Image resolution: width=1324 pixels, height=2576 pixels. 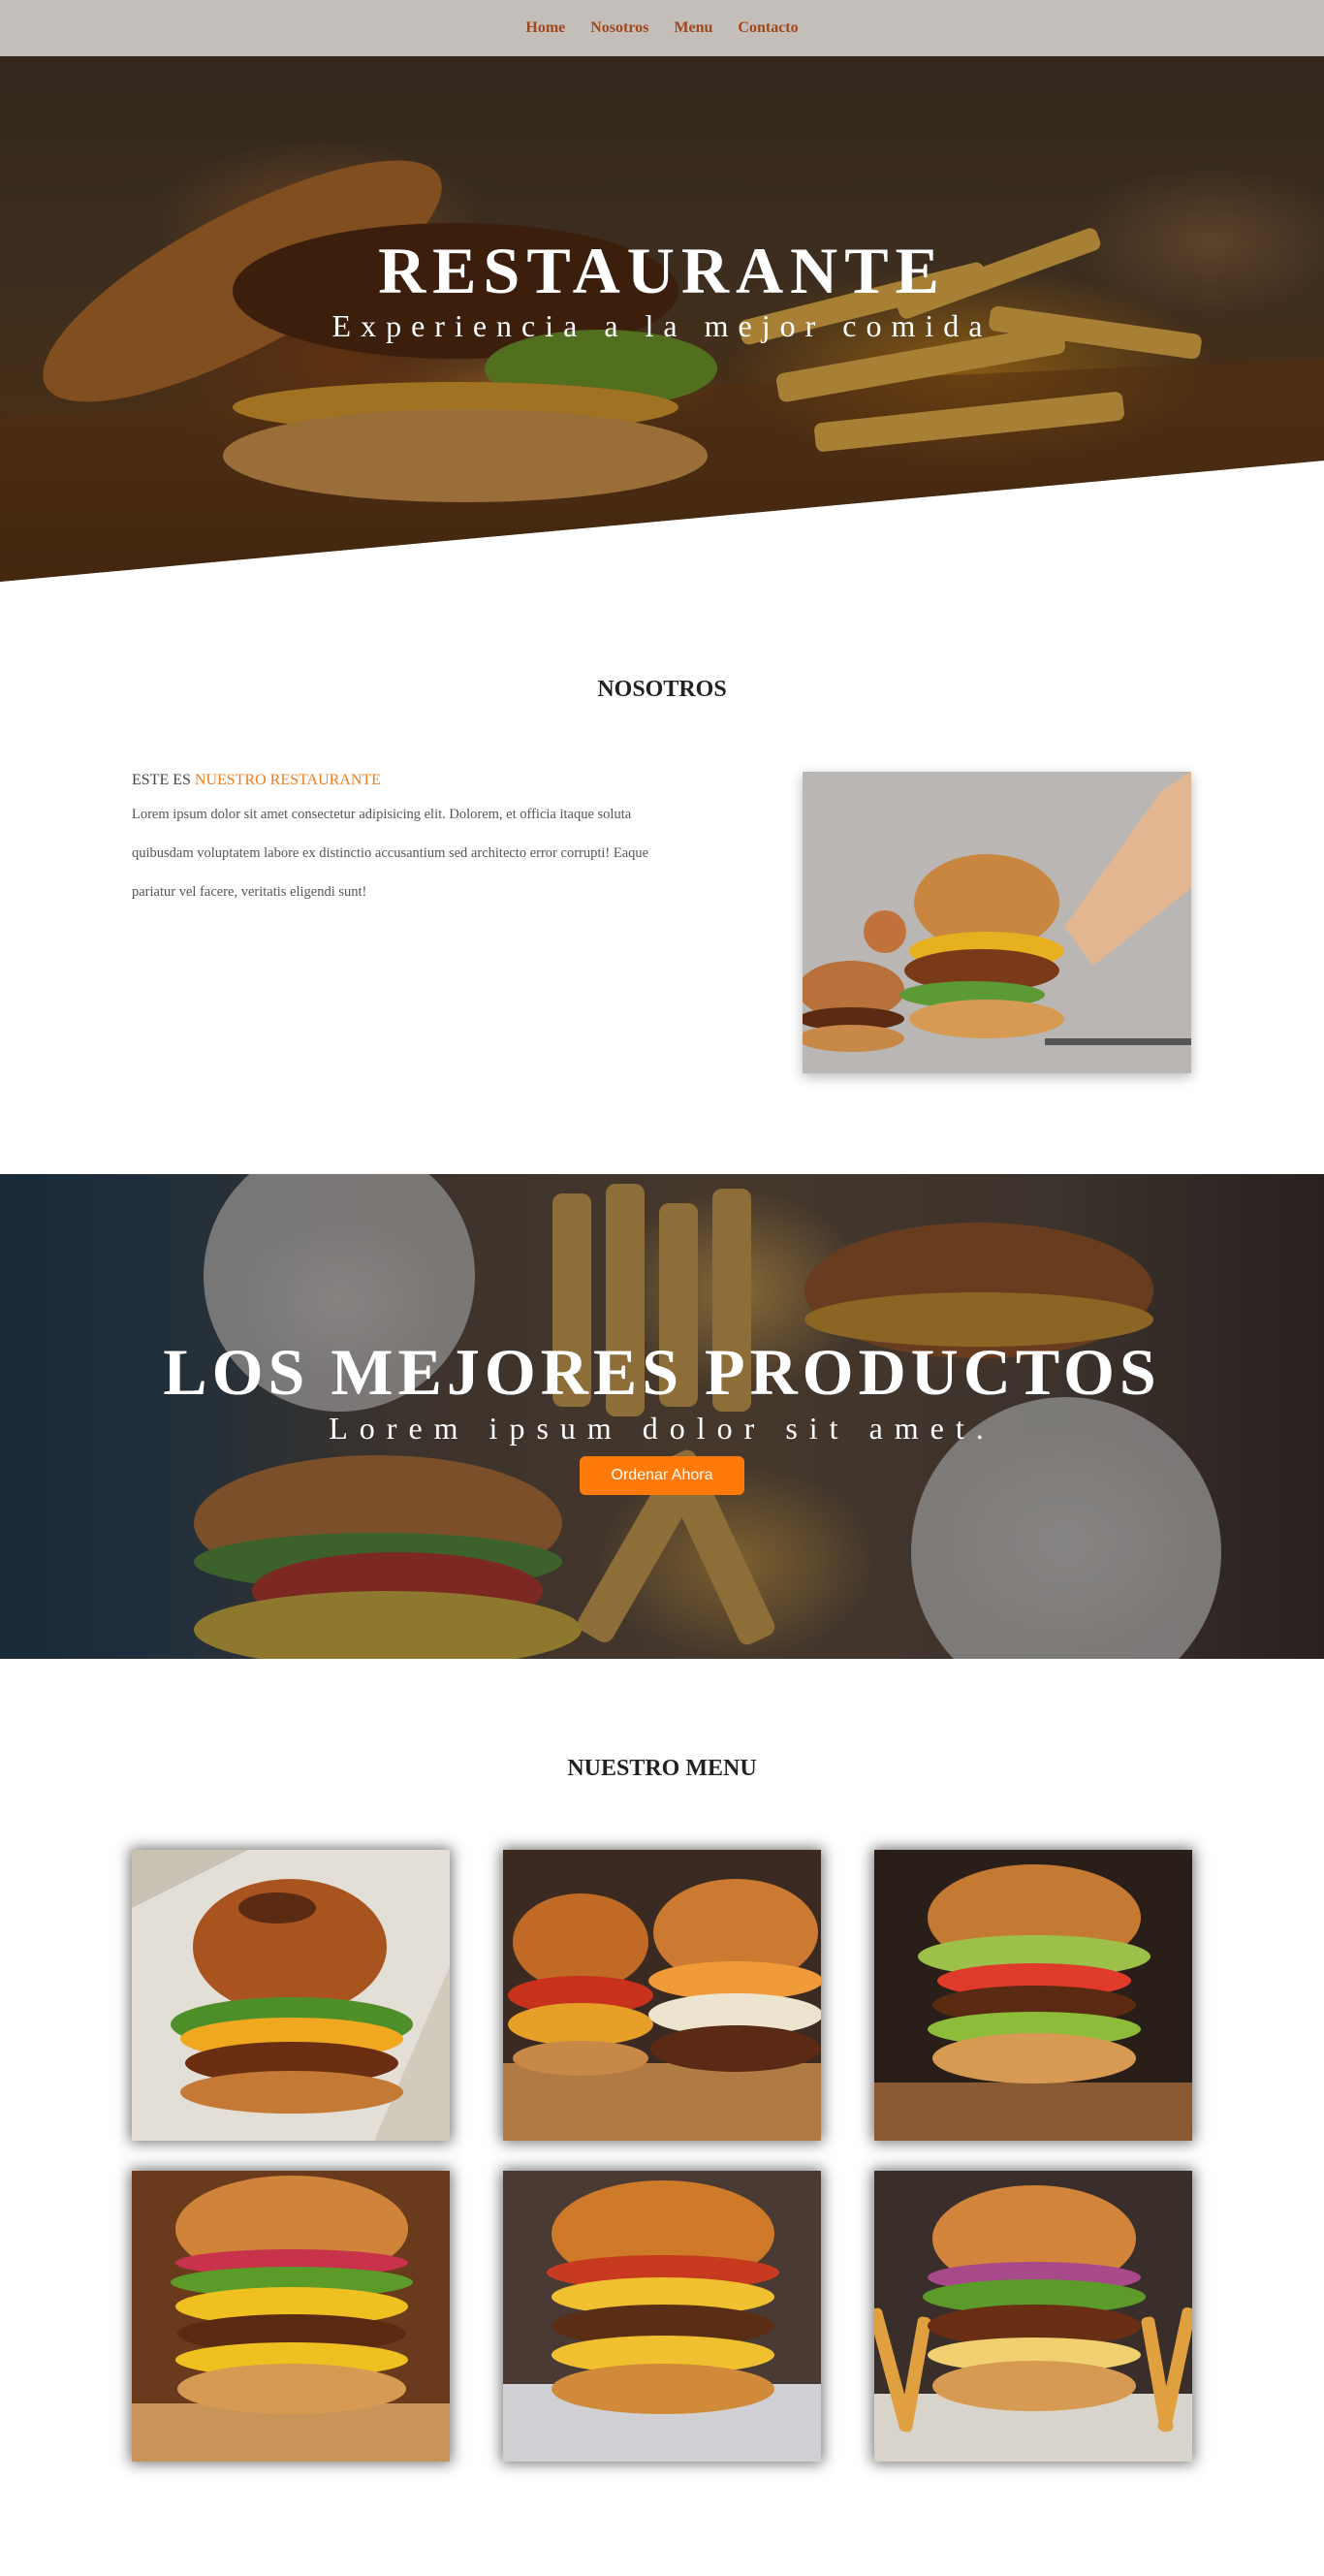 What do you see at coordinates (545, 28) in the screenshot?
I see `nav-link-home: Home` at bounding box center [545, 28].